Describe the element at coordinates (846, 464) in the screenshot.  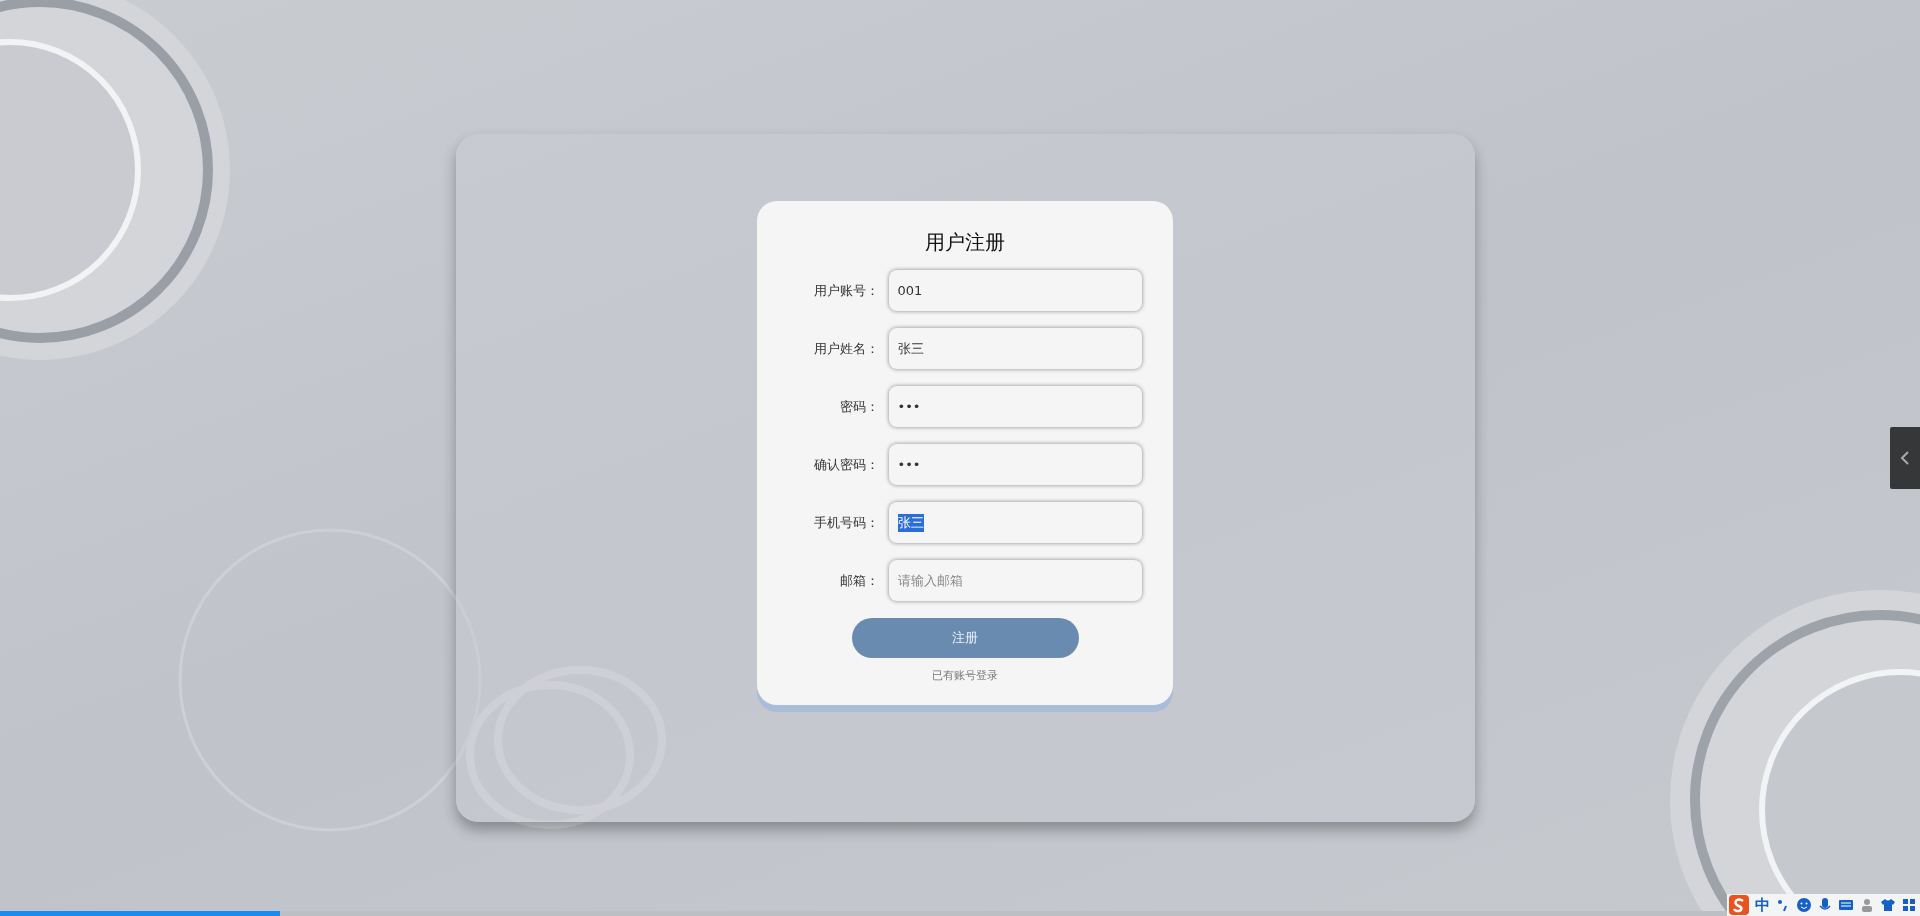
I see `field-label: 确认密码：` at that location.